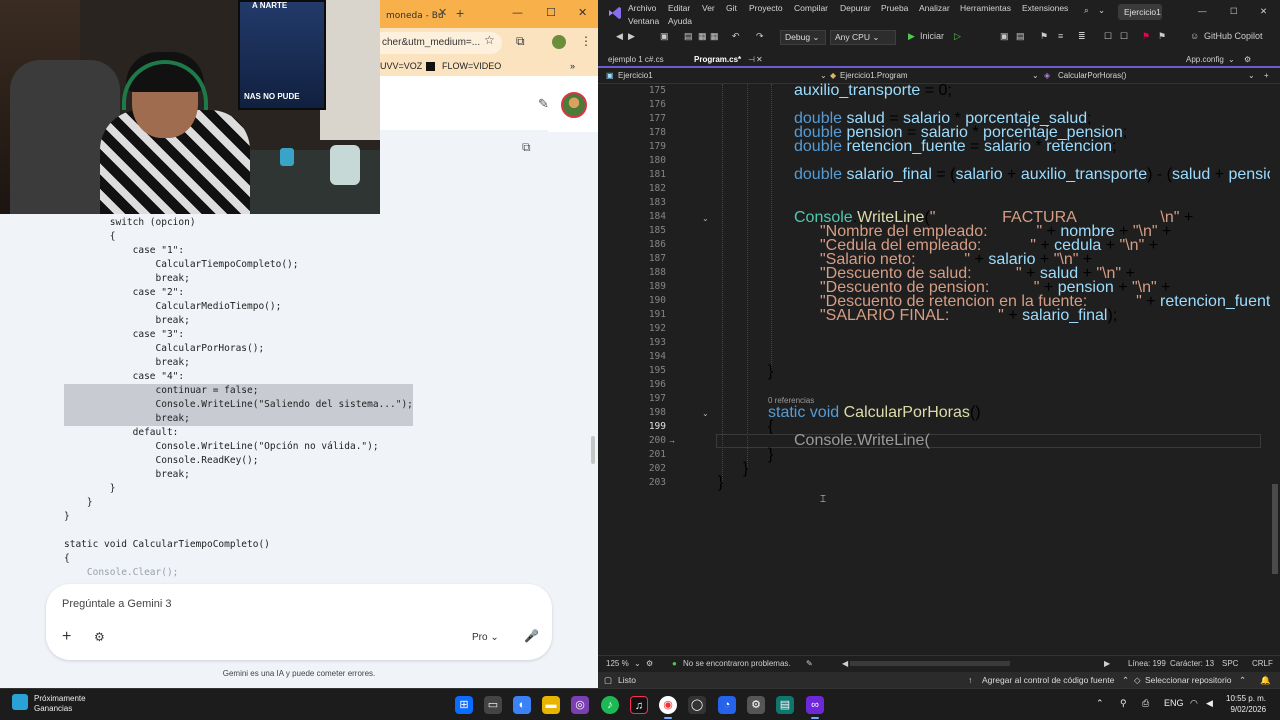 The image size is (1280, 720). What do you see at coordinates (1162, 36) in the screenshot?
I see `toolbar-tool-icon: ⚑` at bounding box center [1162, 36].